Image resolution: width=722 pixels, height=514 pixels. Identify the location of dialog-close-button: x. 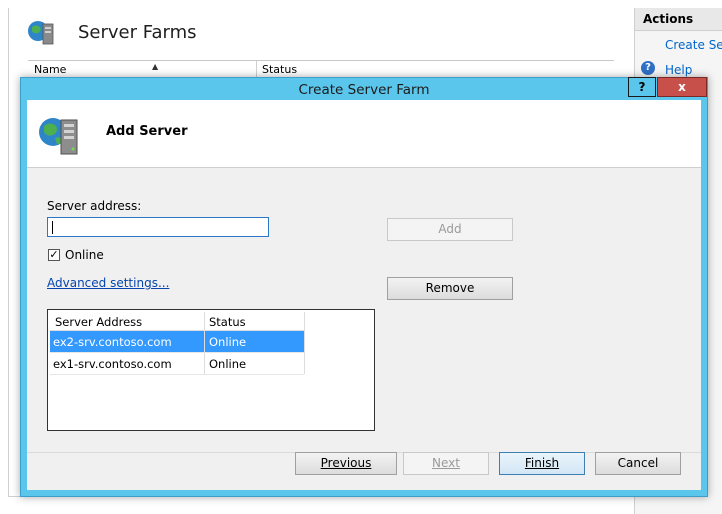
(682, 87).